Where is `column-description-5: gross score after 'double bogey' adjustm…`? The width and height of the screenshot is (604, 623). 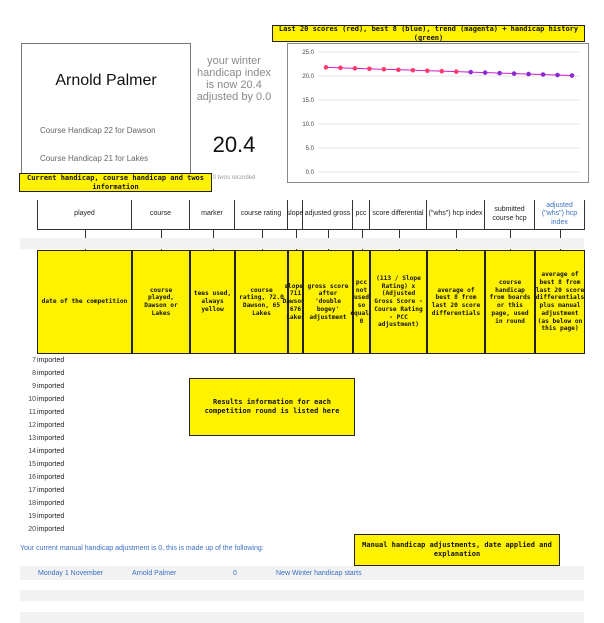 column-description-5: gross score after 'double bogey' adjustm… is located at coordinates (328, 302).